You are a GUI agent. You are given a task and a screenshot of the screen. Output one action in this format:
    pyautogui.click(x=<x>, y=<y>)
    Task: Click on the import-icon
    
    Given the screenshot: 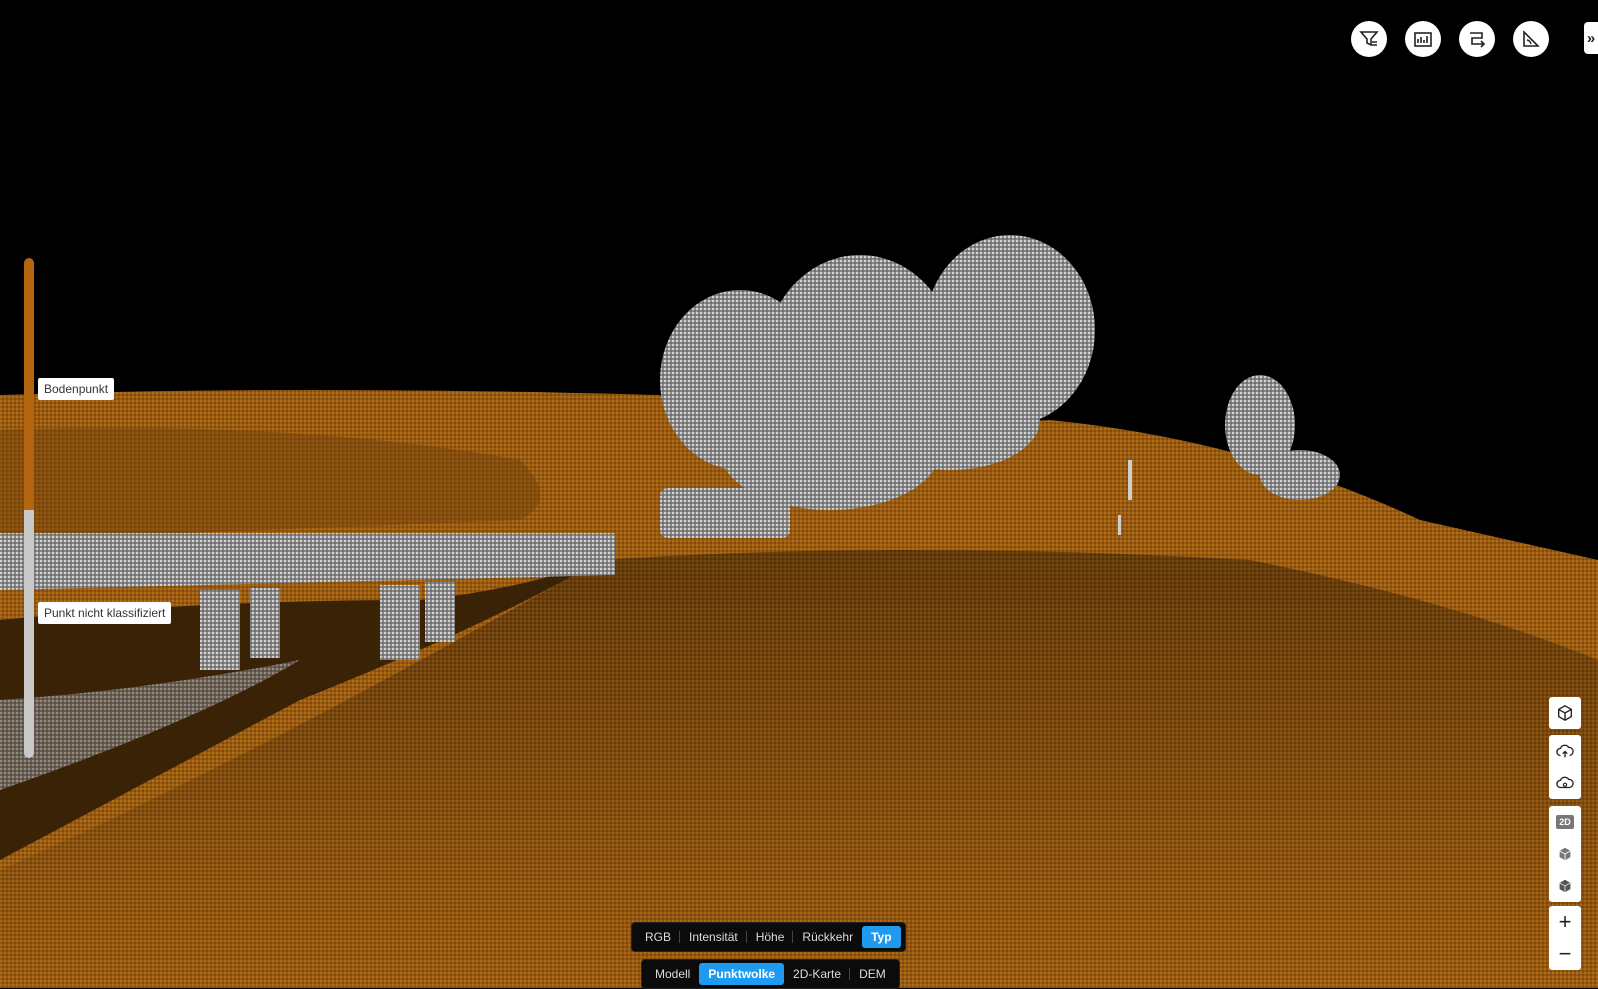 What is the action you would take?
    pyautogui.click(x=1478, y=40)
    